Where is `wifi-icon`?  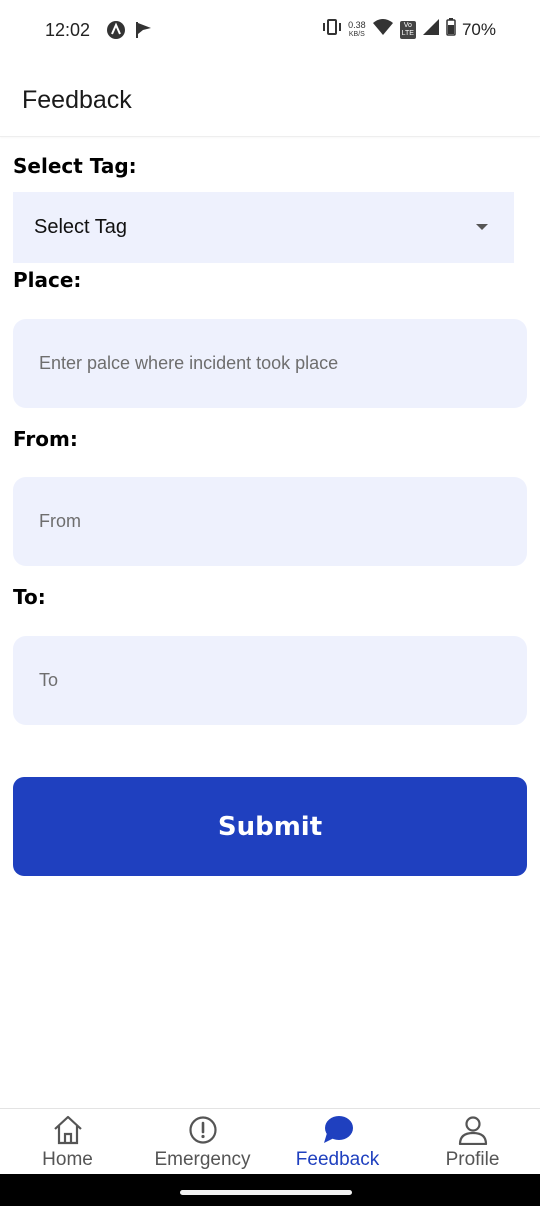
wifi-icon is located at coordinates (383, 29).